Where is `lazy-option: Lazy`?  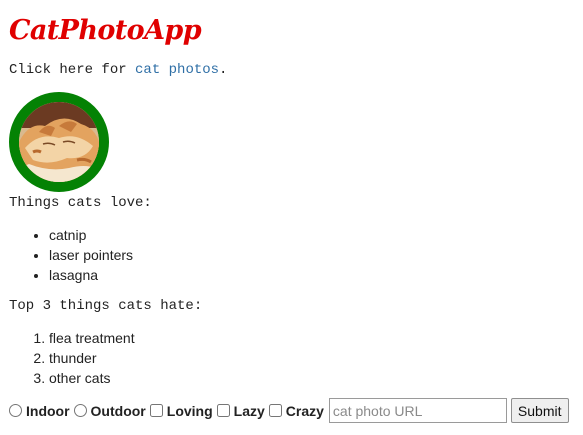 lazy-option: Lazy is located at coordinates (240, 410).